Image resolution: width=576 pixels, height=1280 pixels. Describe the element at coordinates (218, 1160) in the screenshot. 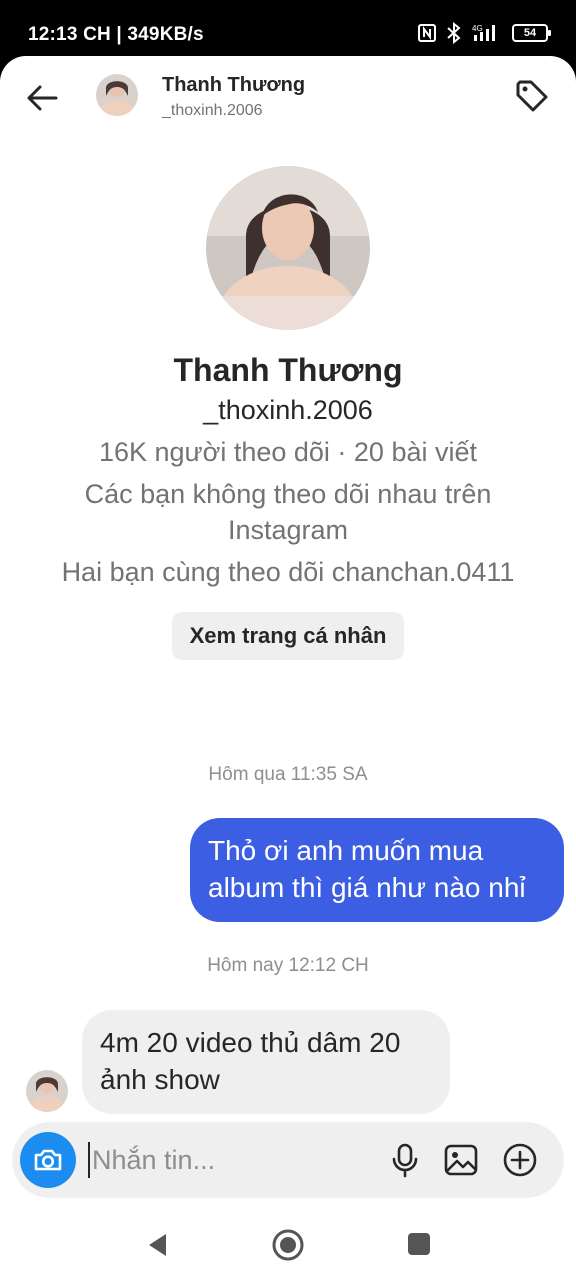

I see `message-input` at that location.